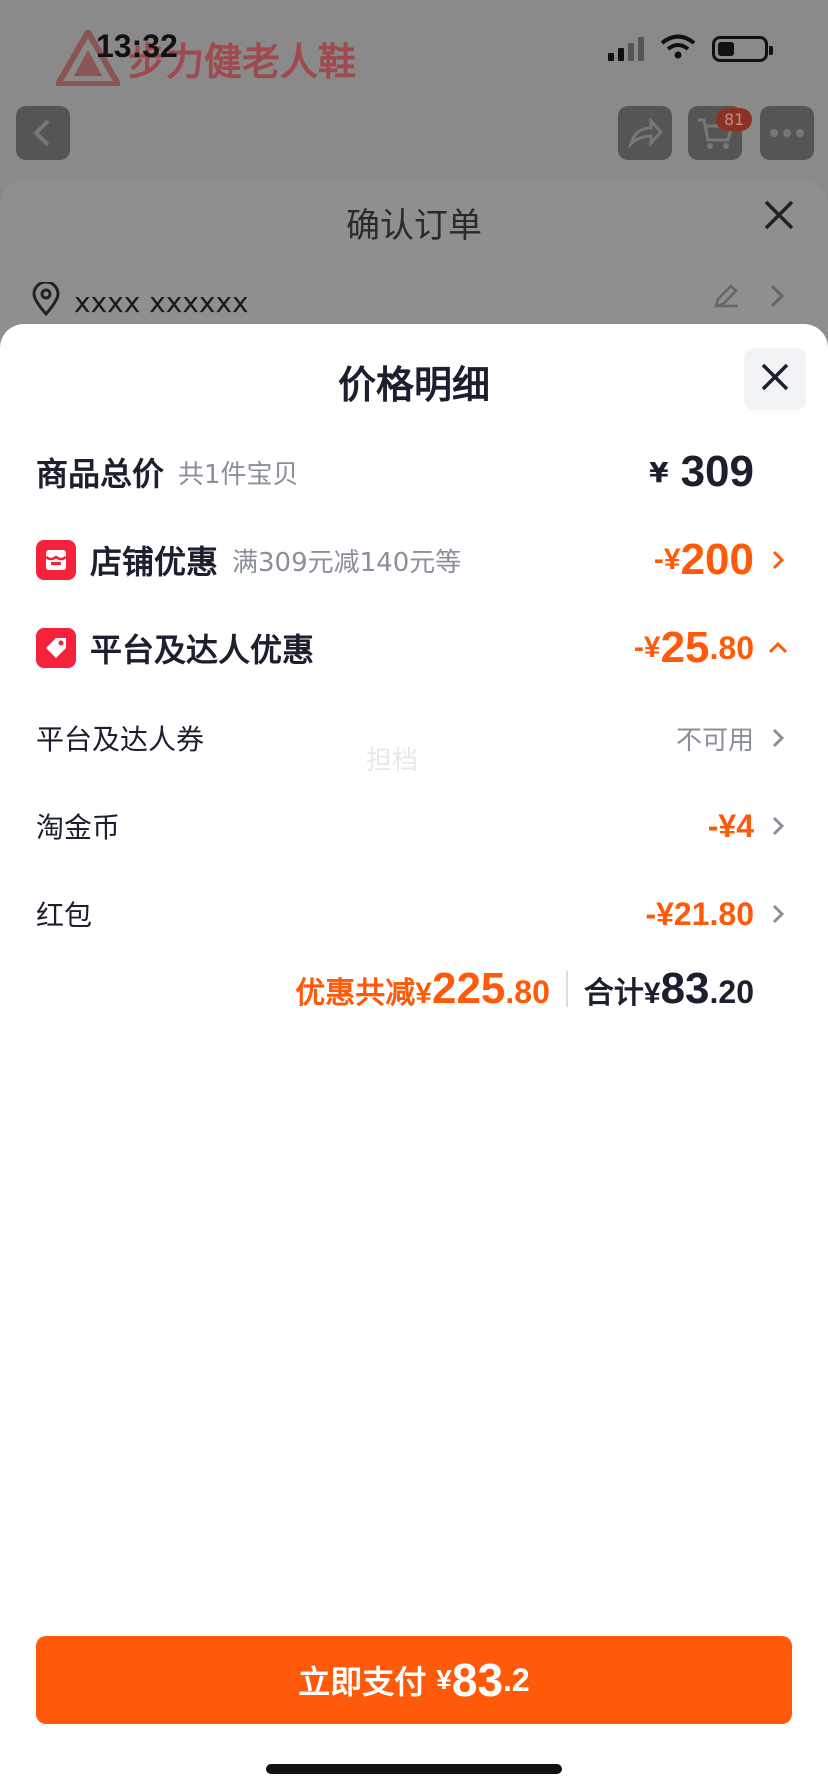 The height and width of the screenshot is (1792, 828). What do you see at coordinates (78, 827) in the screenshot?
I see `taojinbi-label: 淘金币` at bounding box center [78, 827].